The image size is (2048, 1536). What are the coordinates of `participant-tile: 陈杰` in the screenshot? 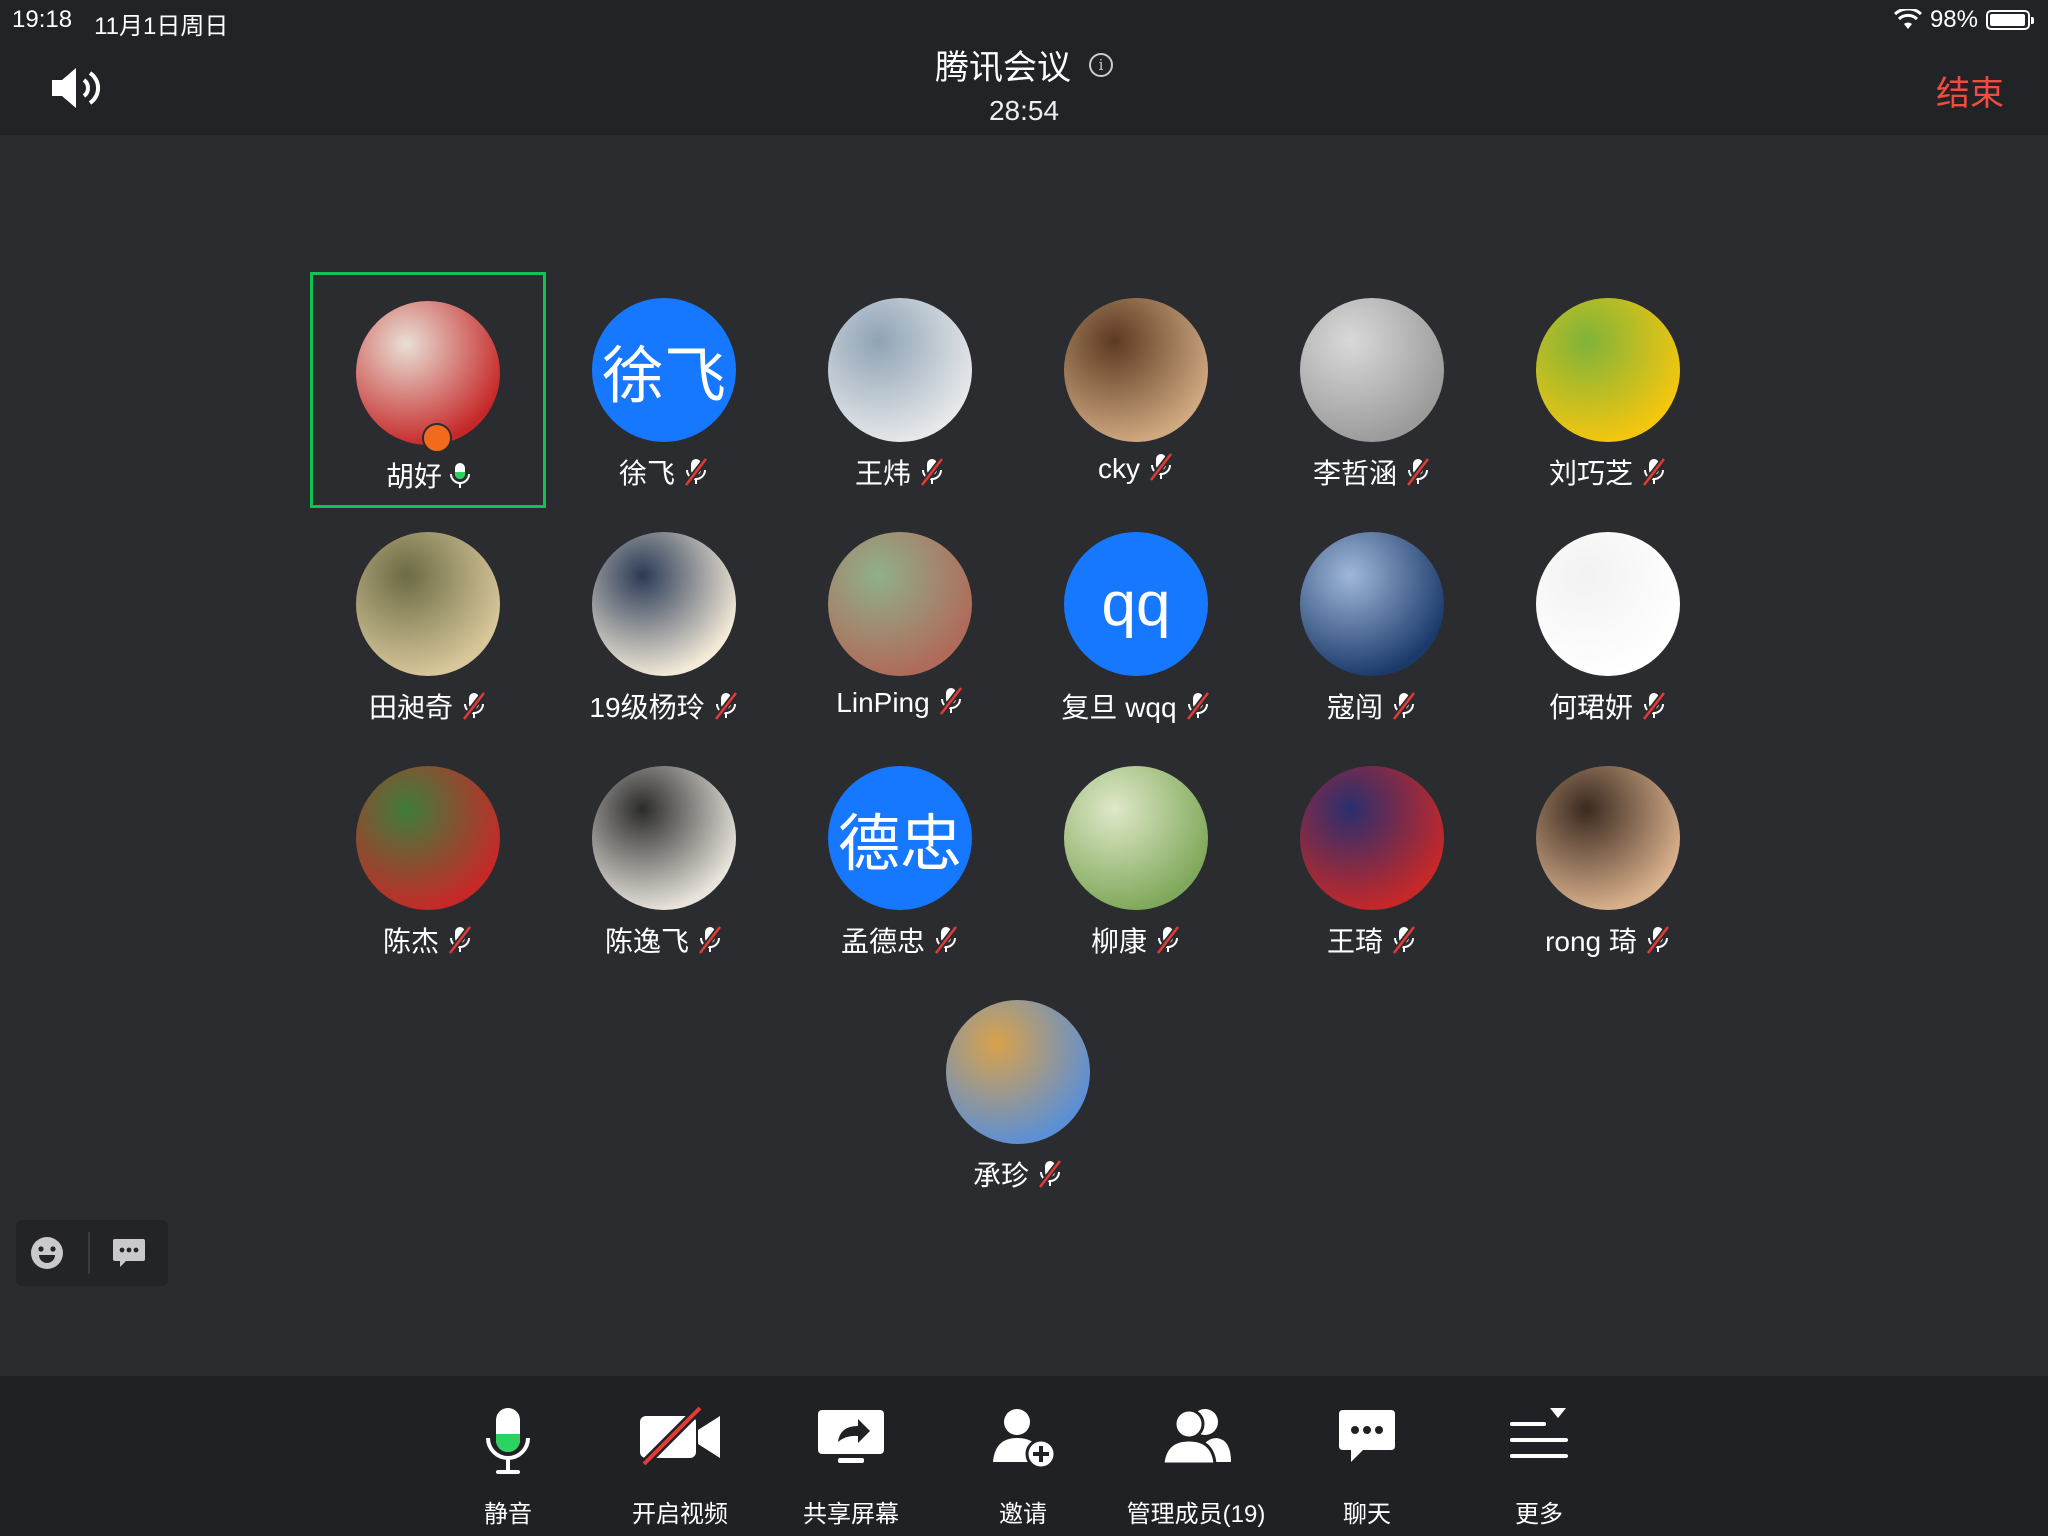 It's located at (428, 858).